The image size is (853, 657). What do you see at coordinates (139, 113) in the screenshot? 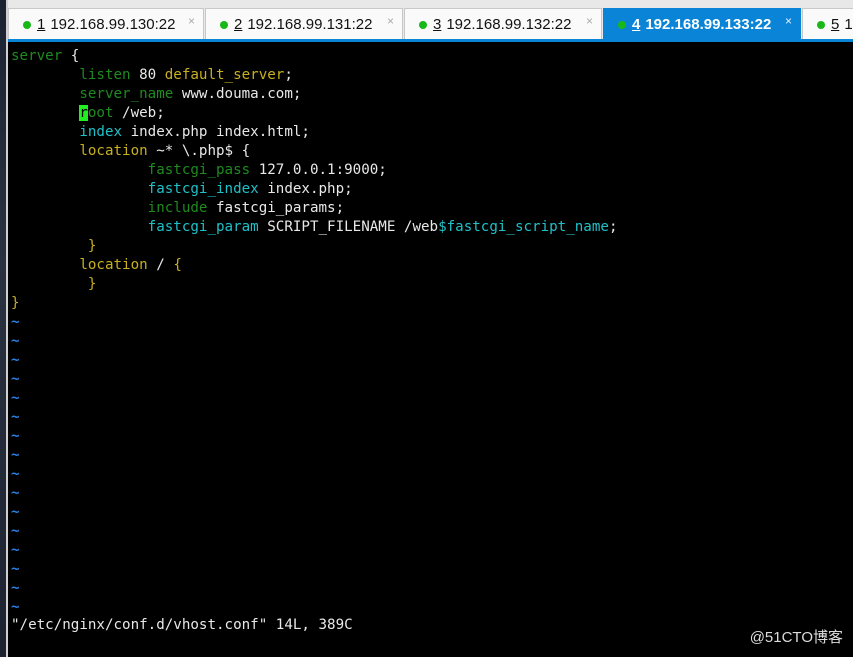
I see `code-token: /web;` at bounding box center [139, 113].